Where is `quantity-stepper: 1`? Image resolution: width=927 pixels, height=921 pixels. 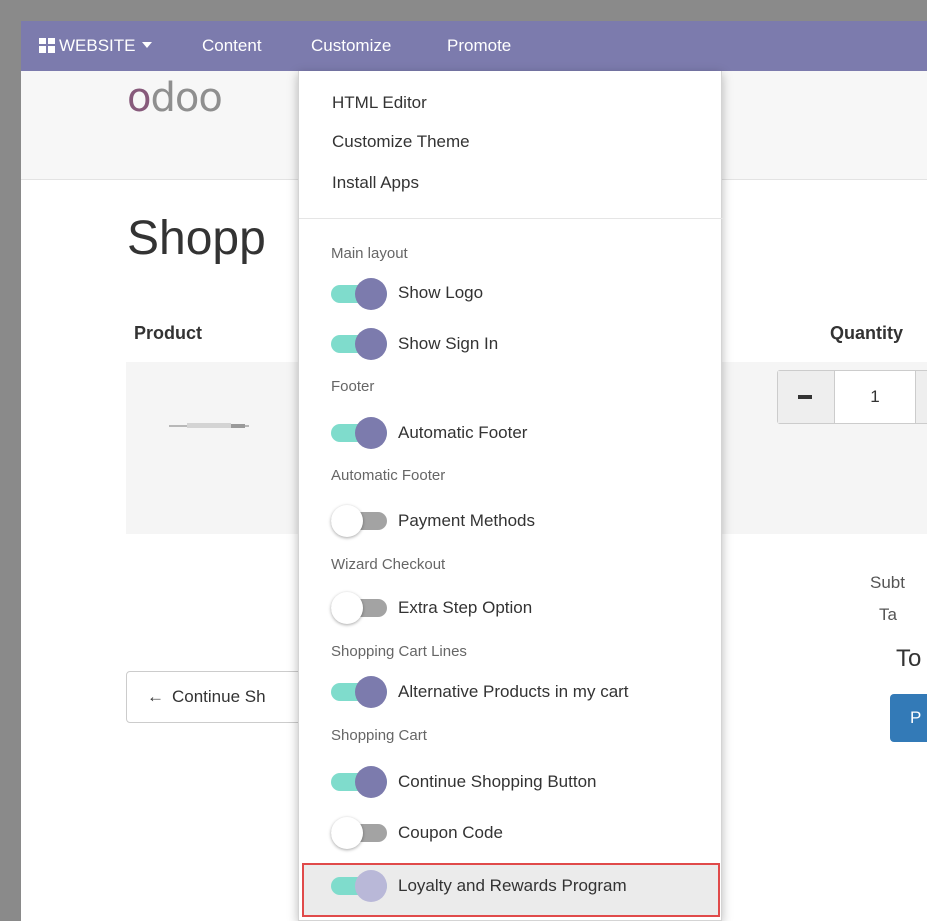 quantity-stepper: 1 is located at coordinates (852, 397).